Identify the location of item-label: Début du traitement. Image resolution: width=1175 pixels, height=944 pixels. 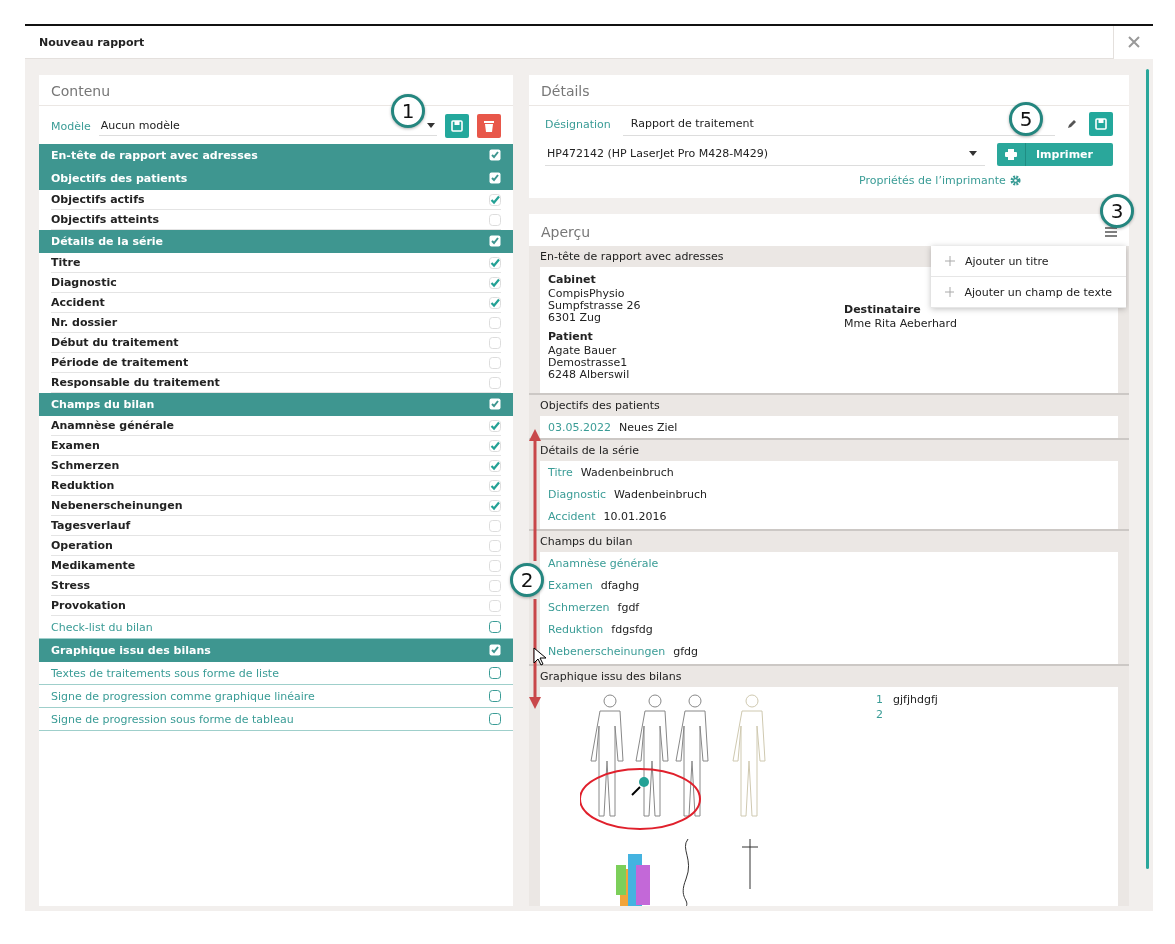
(115, 342).